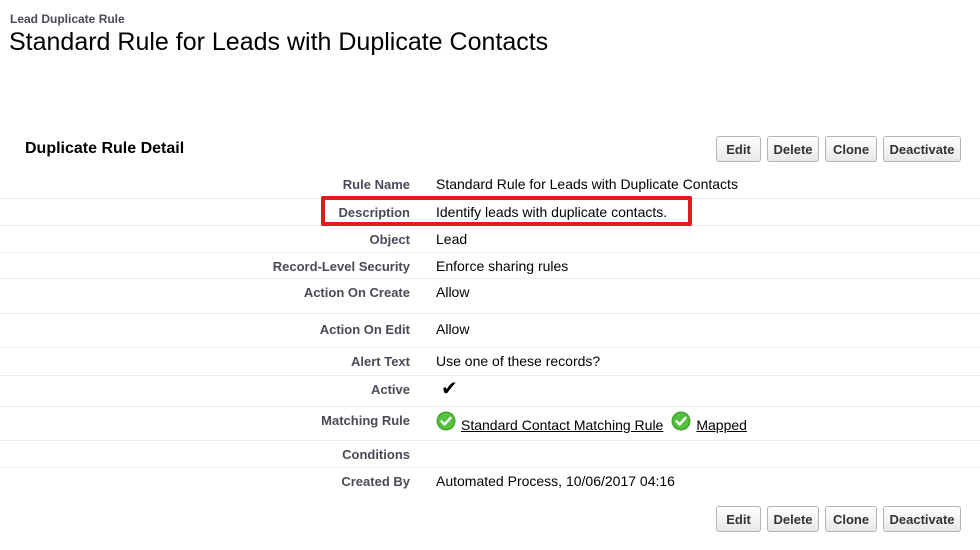  Describe the element at coordinates (375, 481) in the screenshot. I see `created-by-label: Created By` at that location.